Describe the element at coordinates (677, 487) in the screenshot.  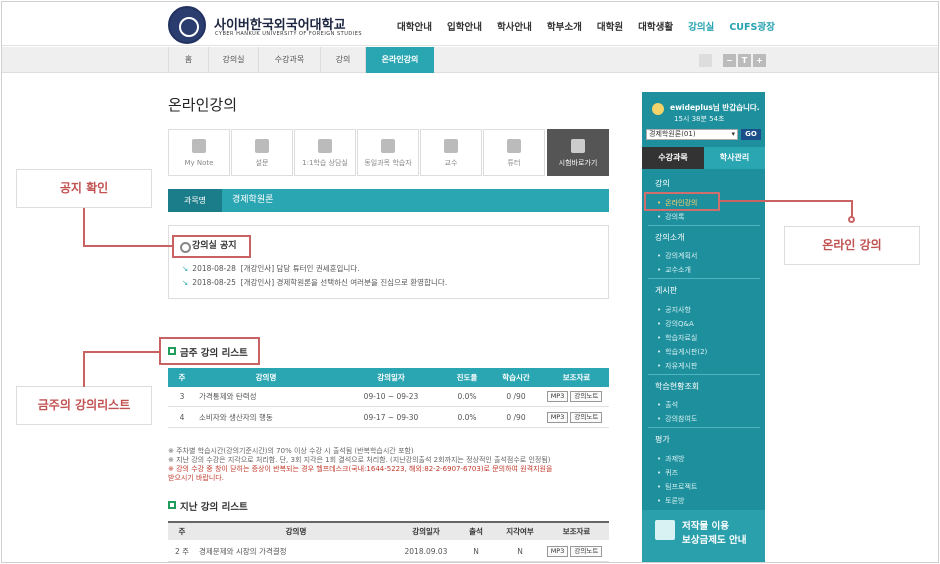
I see `sidebar-item-team-project: 팀프로젝트` at that location.